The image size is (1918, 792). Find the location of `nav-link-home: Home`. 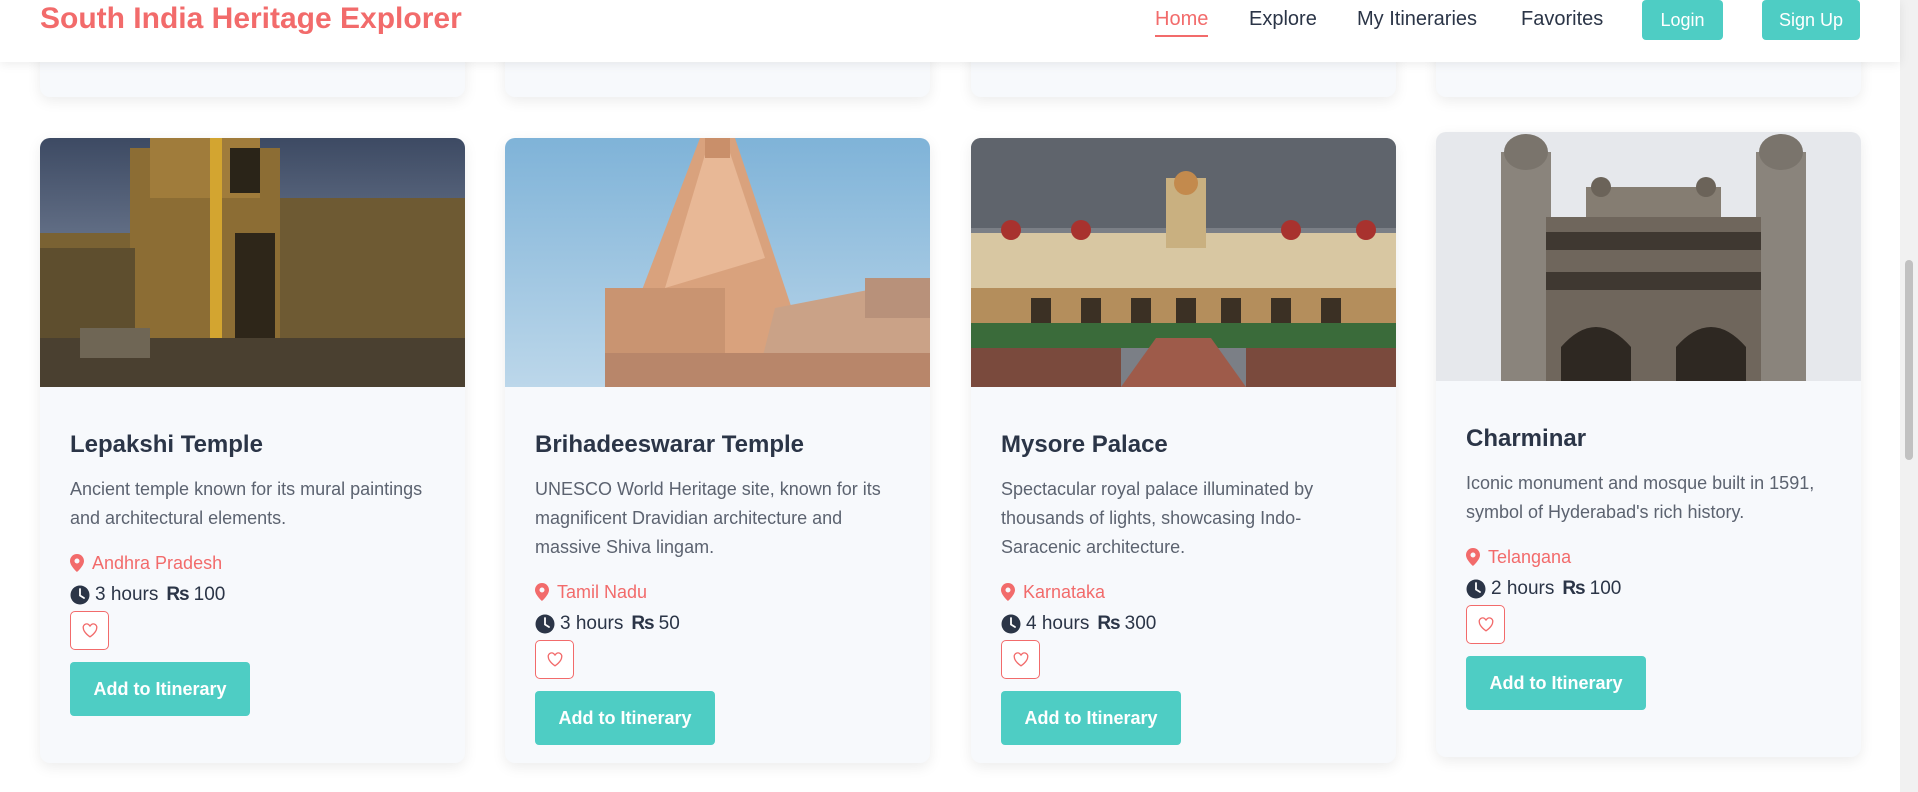

nav-link-home: Home is located at coordinates (1182, 22).